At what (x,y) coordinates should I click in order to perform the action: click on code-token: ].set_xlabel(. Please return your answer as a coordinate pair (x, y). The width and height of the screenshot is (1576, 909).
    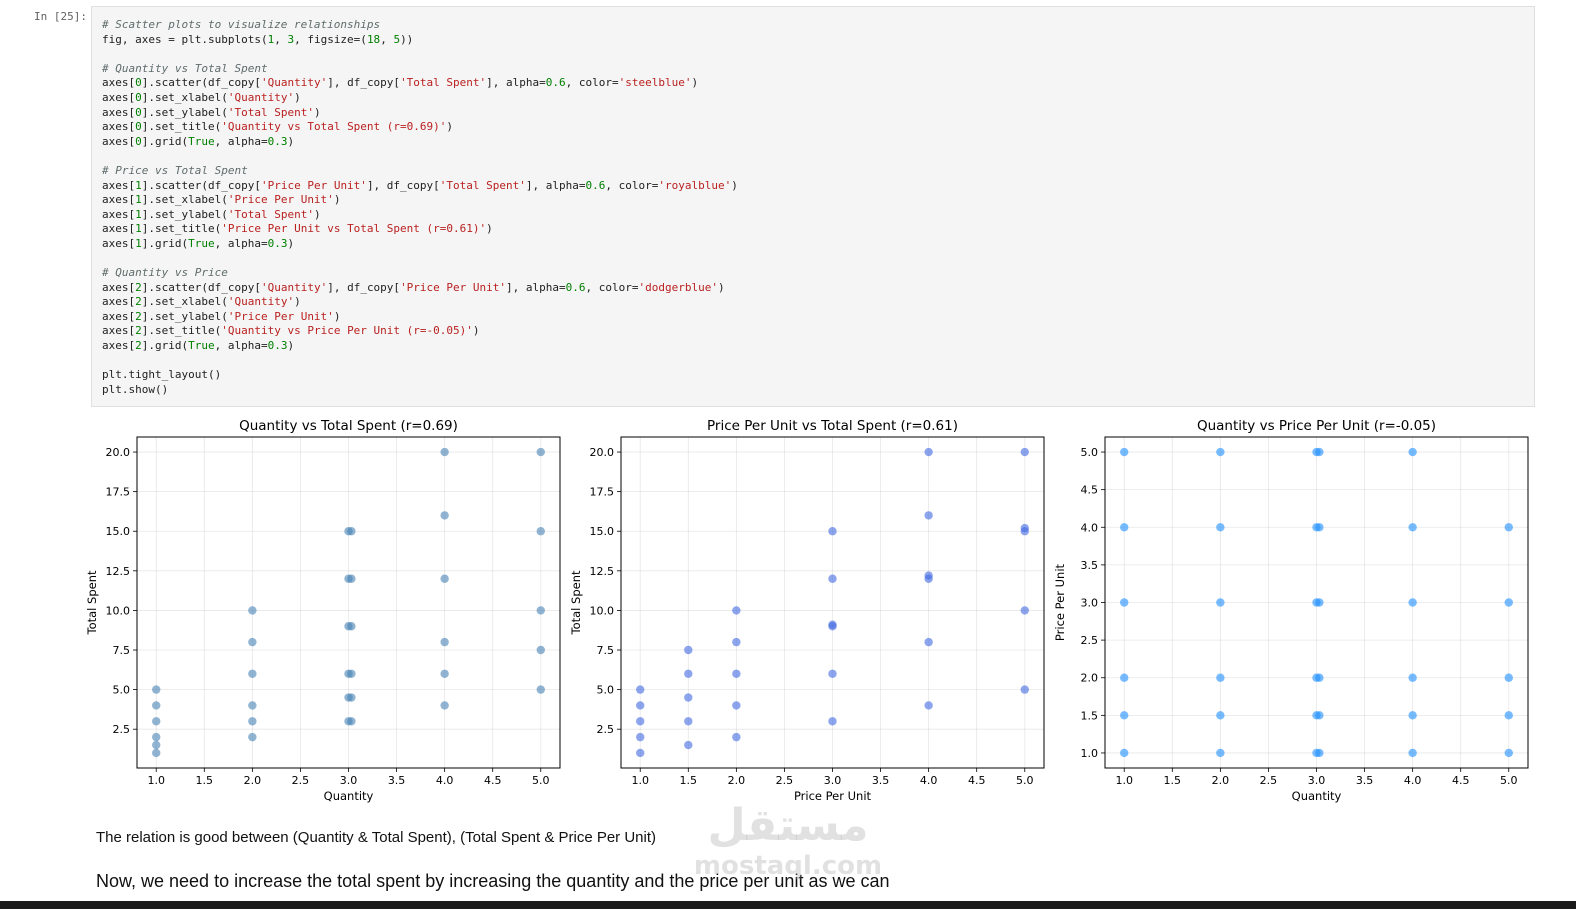
    Looking at the image, I should click on (184, 200).